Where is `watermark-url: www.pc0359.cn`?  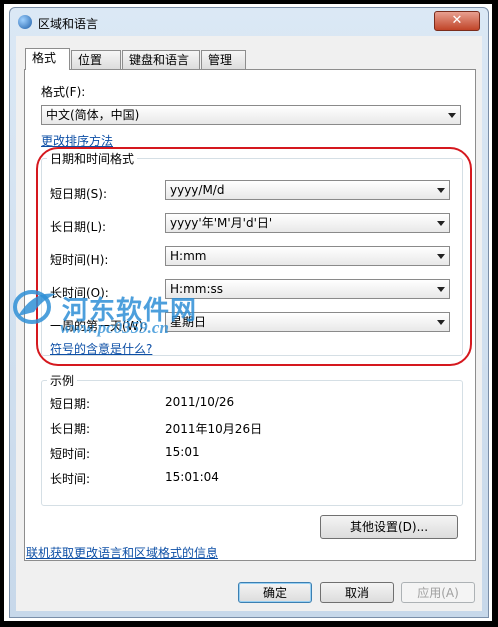
watermark-url: www.pc0359.cn is located at coordinates (114, 327).